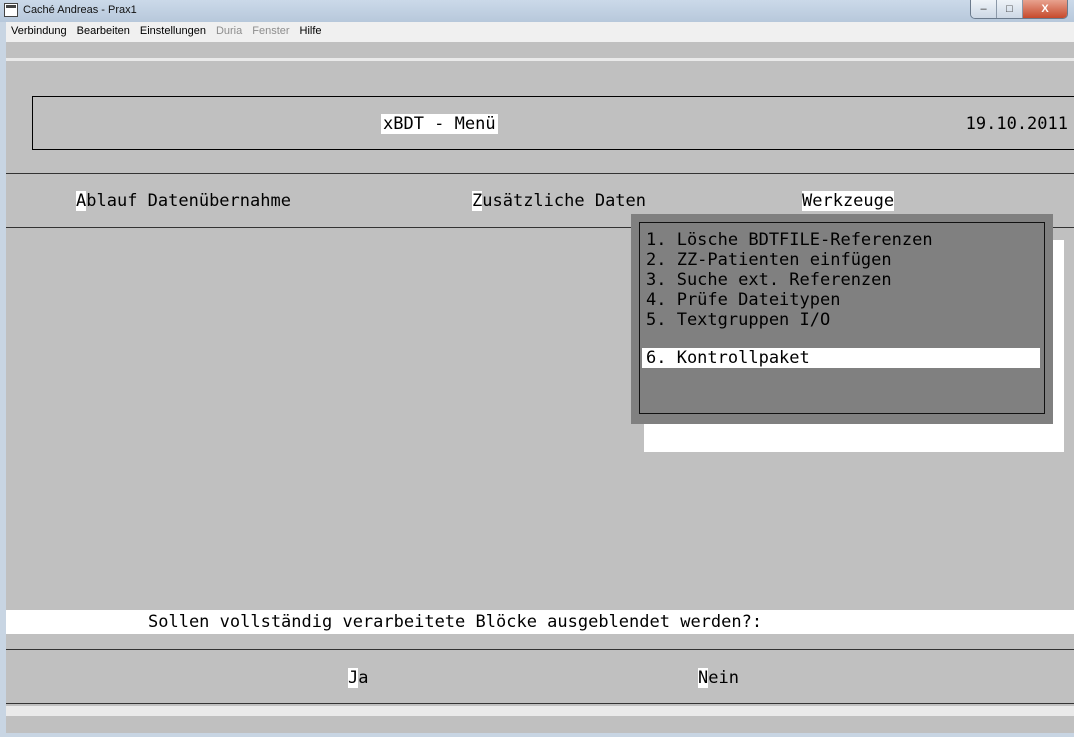 This screenshot has height=737, width=1074. I want to click on answer-hotkey: J, so click(353, 678).